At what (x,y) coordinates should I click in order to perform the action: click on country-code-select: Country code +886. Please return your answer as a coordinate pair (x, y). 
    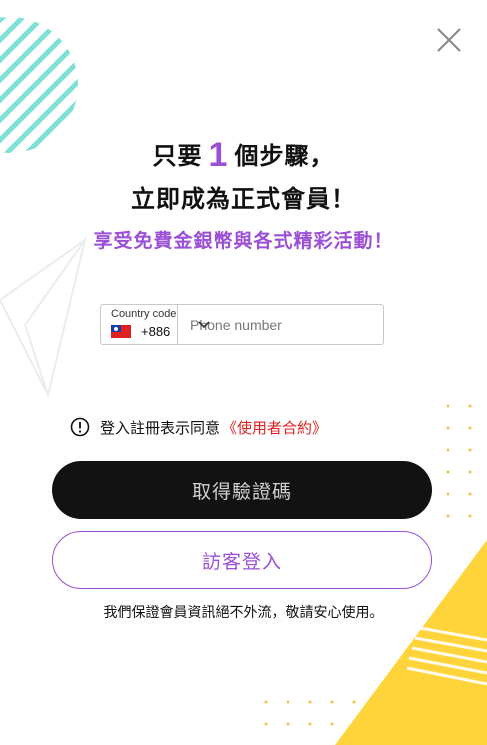
    Looking at the image, I should click on (155, 324).